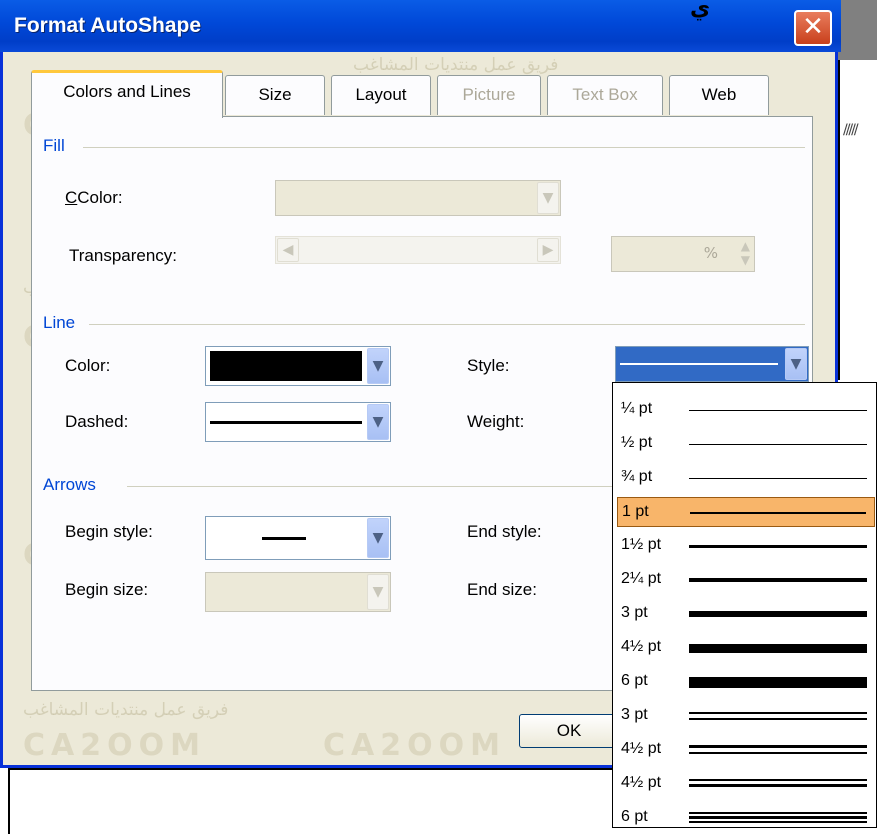 The height and width of the screenshot is (834, 877). I want to click on close-button: ✕, so click(813, 28).